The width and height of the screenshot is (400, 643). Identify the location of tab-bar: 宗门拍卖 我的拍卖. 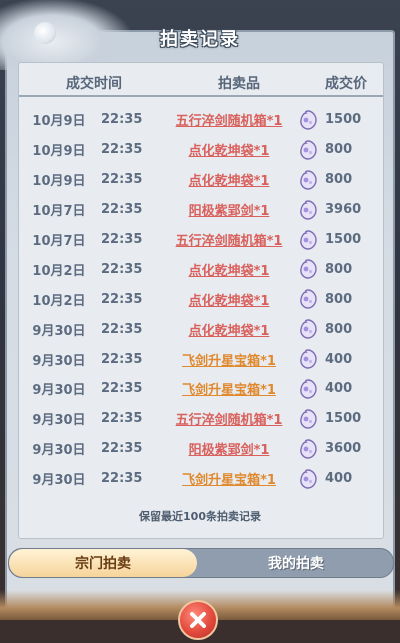
(201, 563).